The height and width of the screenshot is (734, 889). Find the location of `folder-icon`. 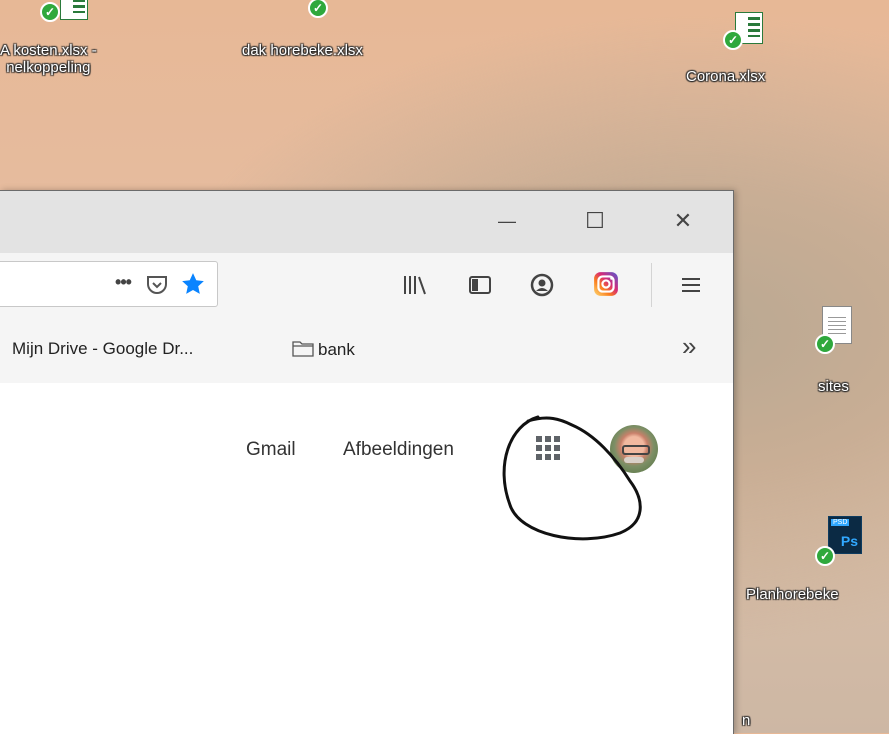

folder-icon is located at coordinates (303, 349).